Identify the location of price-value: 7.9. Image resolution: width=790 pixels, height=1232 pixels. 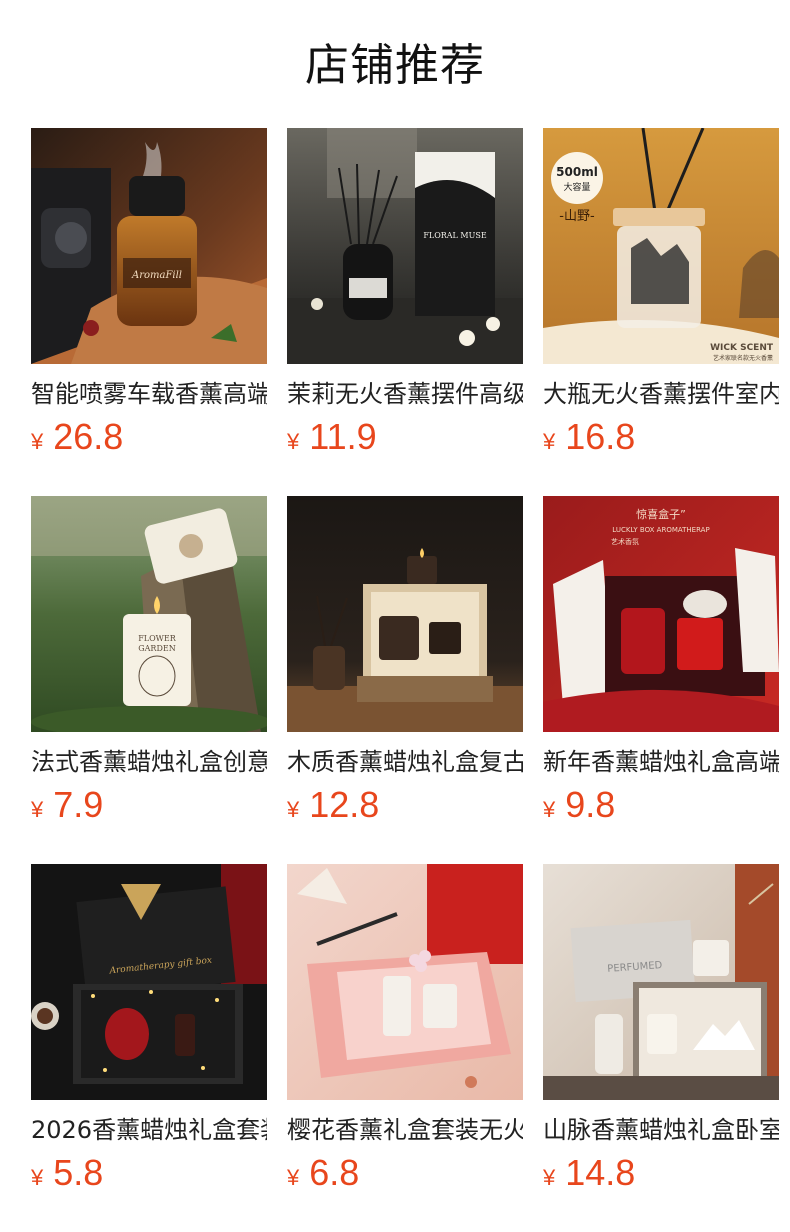
(78, 804).